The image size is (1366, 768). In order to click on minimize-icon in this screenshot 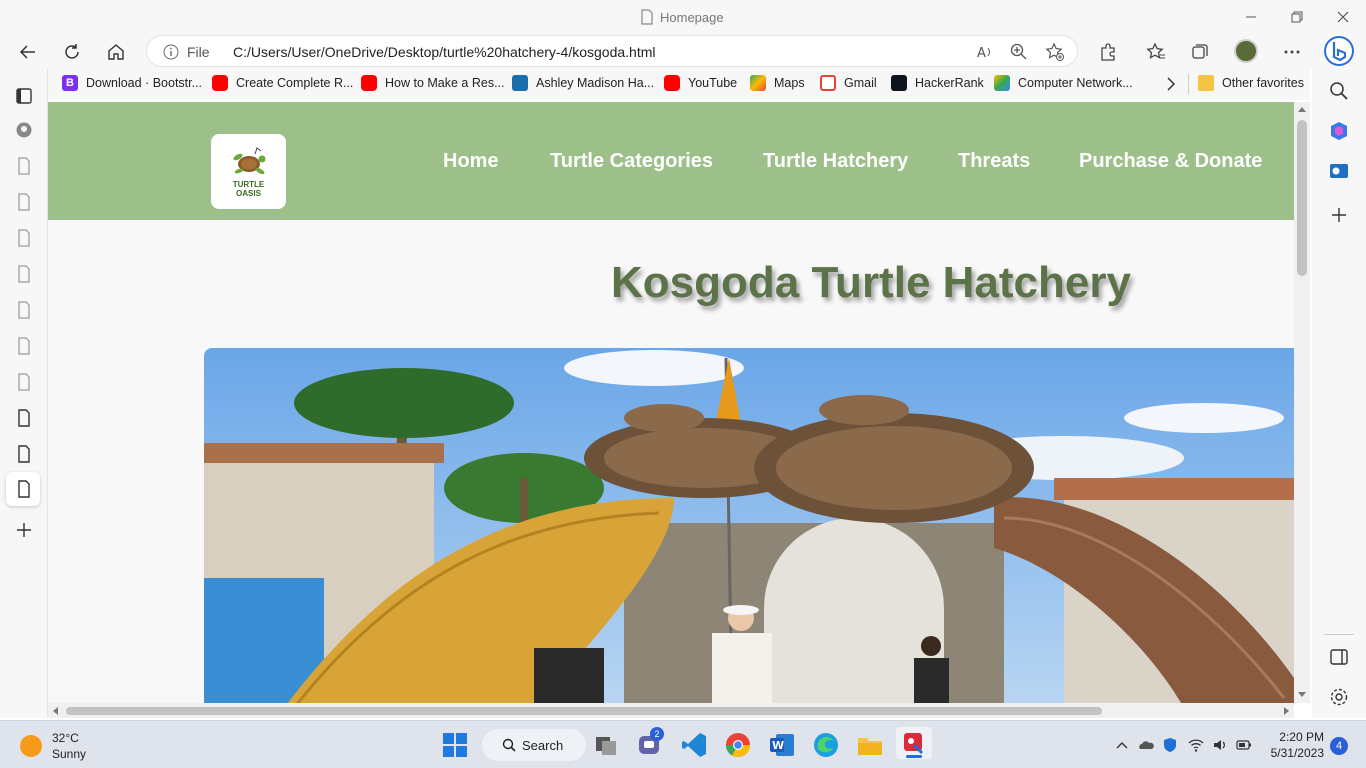, I will do `click(1251, 17)`.